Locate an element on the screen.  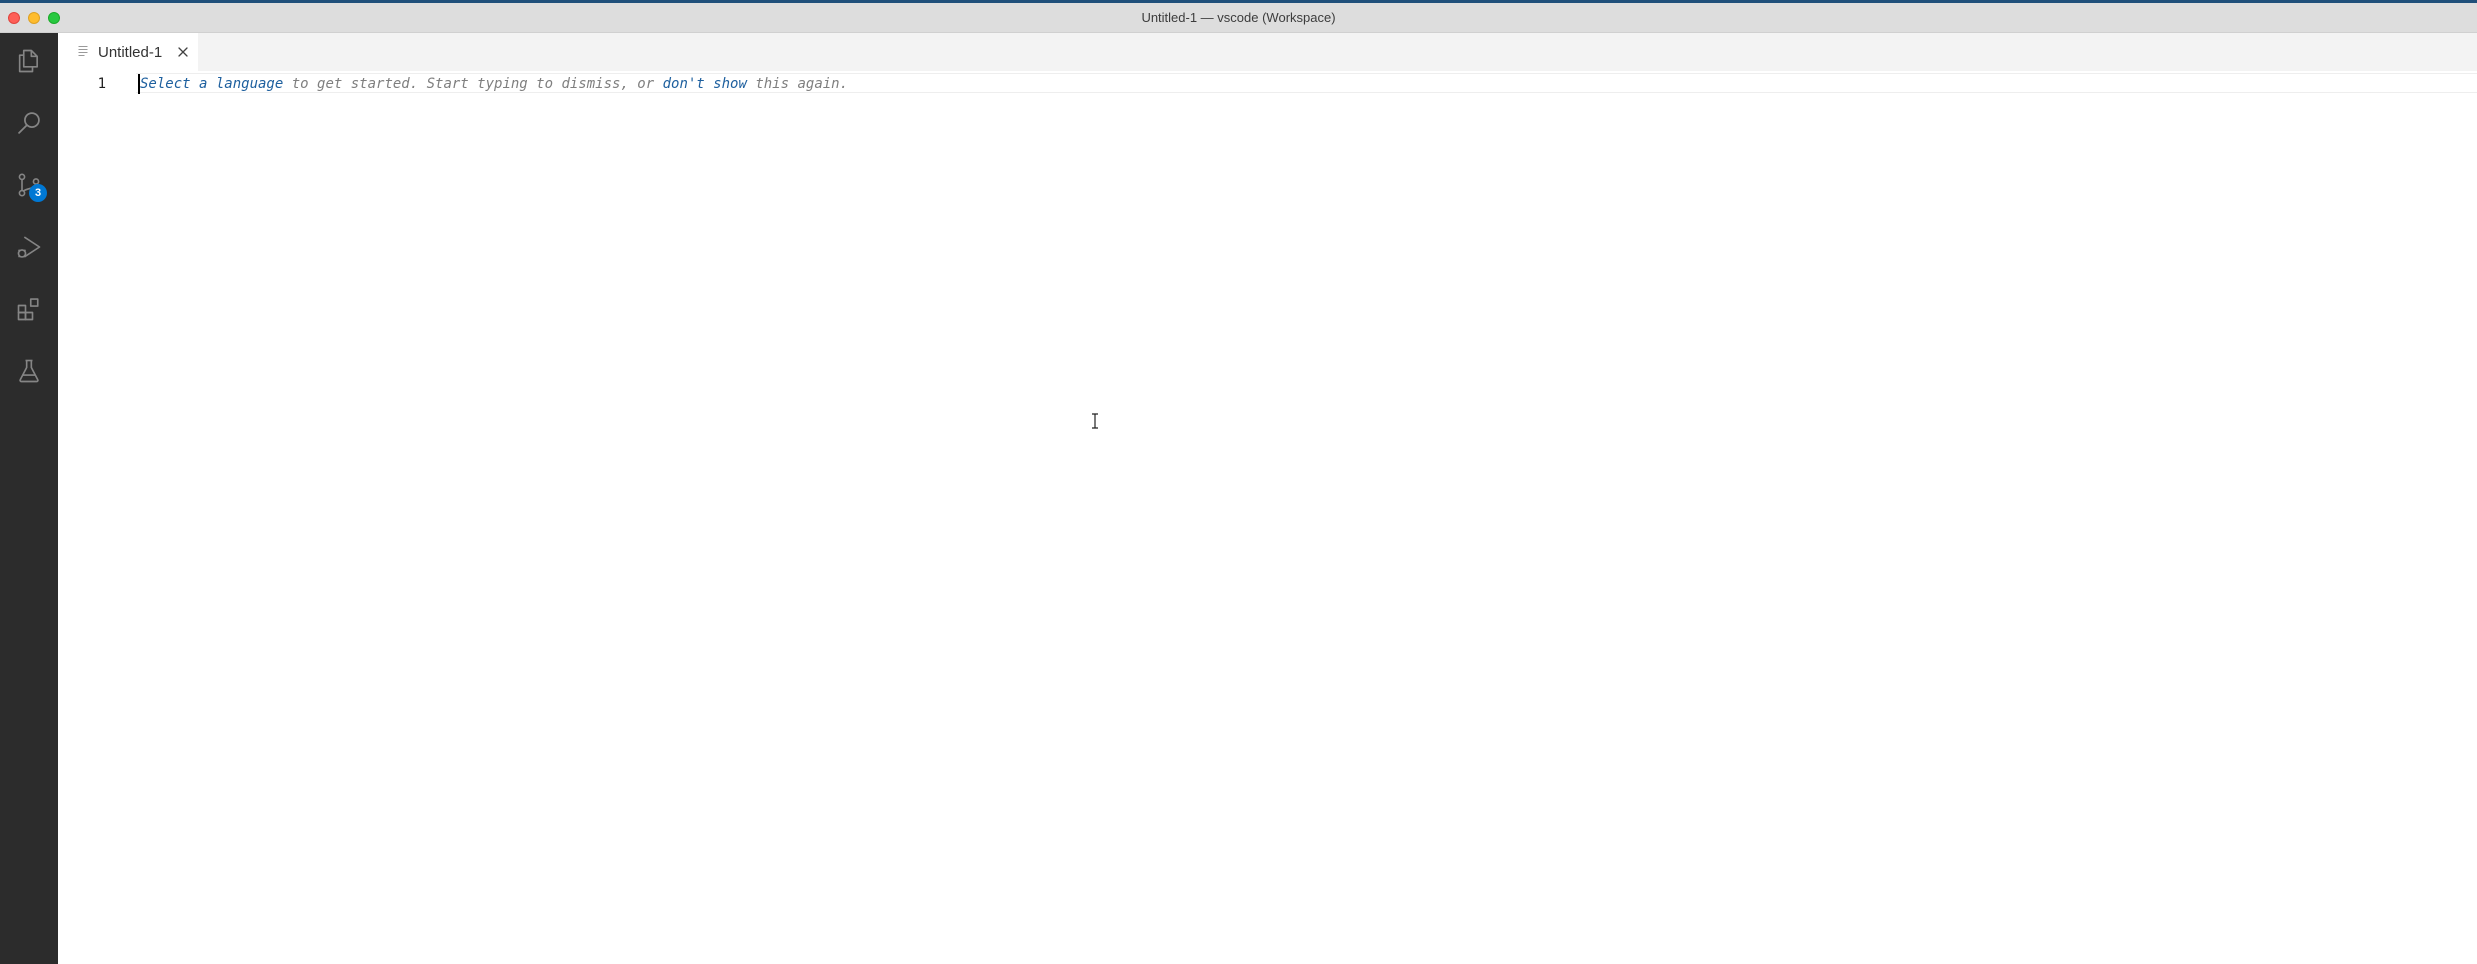
beaker-icon is located at coordinates (29, 371).